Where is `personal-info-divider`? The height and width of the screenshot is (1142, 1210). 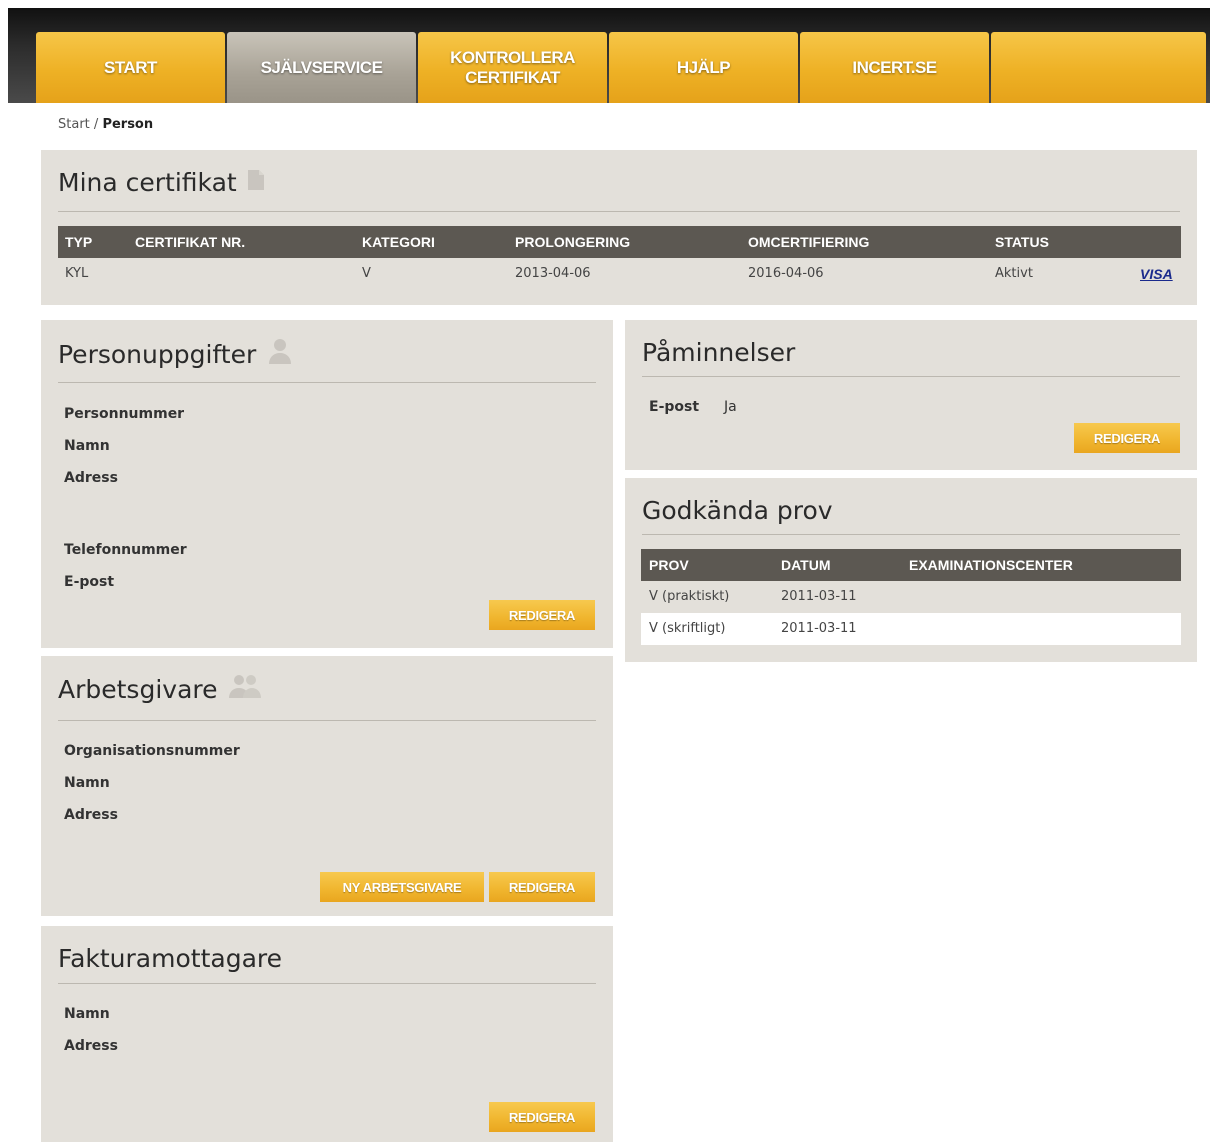
personal-info-divider is located at coordinates (327, 382).